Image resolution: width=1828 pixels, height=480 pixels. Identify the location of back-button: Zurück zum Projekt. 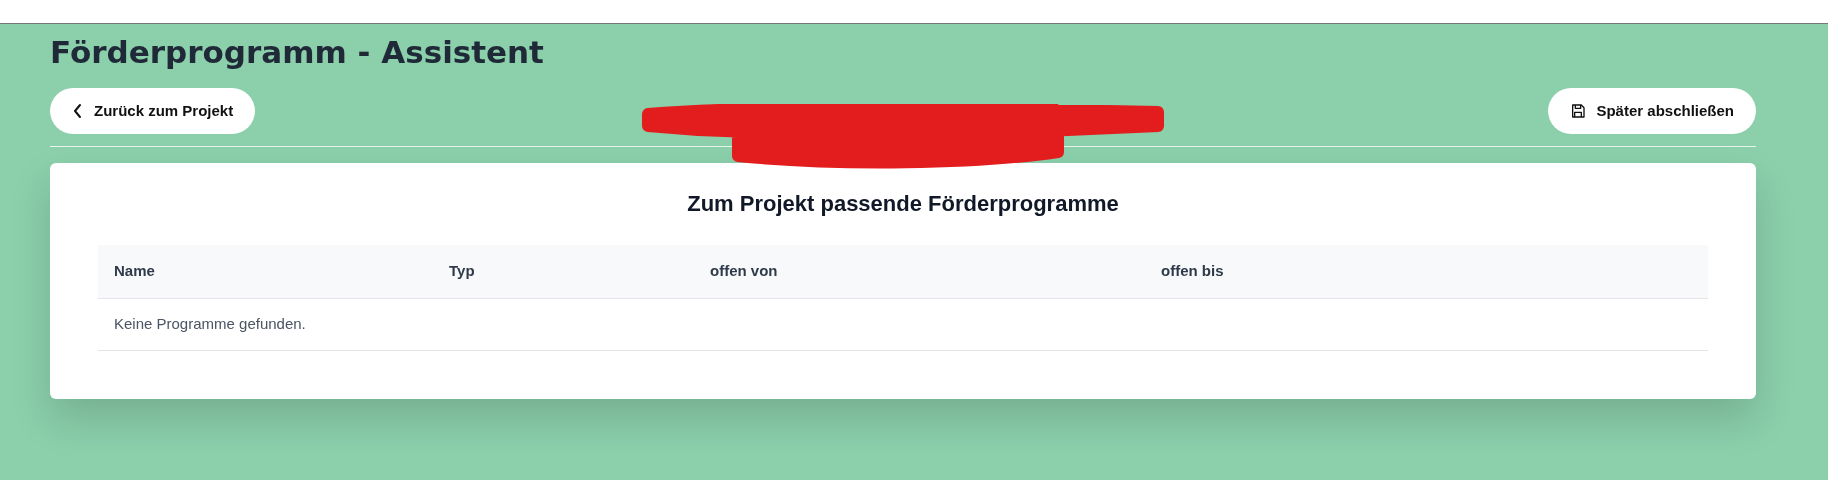
(153, 111).